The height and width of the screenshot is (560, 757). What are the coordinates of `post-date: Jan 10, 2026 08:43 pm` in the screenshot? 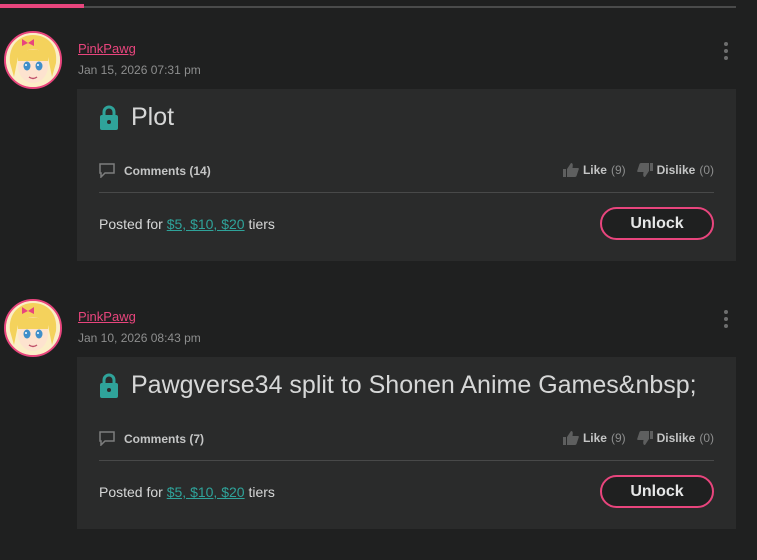 It's located at (139, 338).